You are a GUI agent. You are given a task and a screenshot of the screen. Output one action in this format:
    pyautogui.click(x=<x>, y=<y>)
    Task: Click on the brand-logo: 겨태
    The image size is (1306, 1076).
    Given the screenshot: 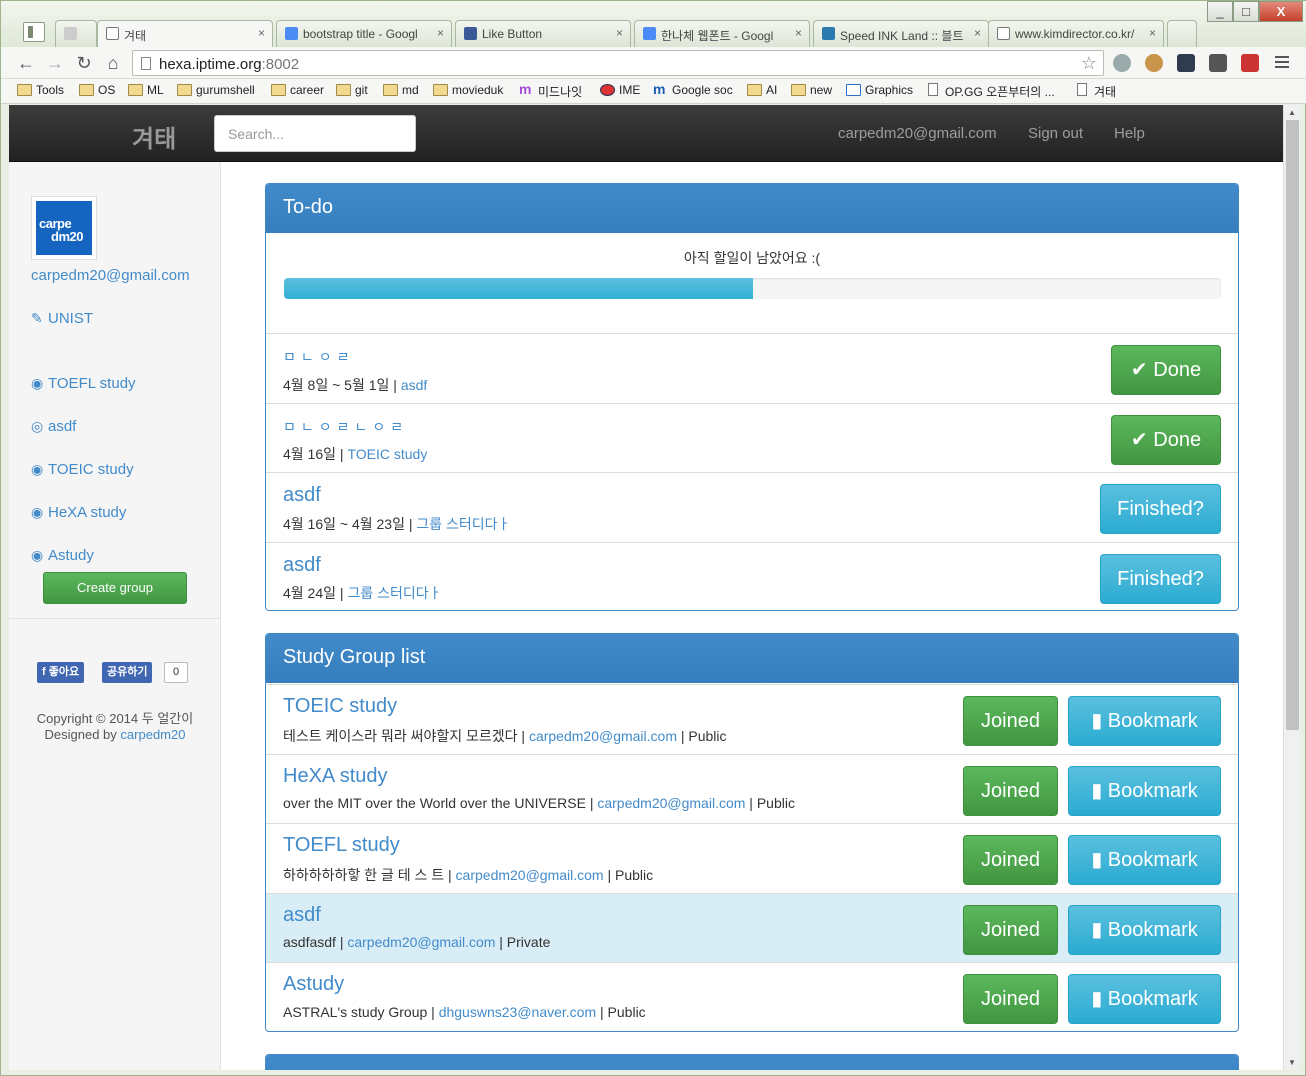 What is the action you would take?
    pyautogui.click(x=154, y=136)
    